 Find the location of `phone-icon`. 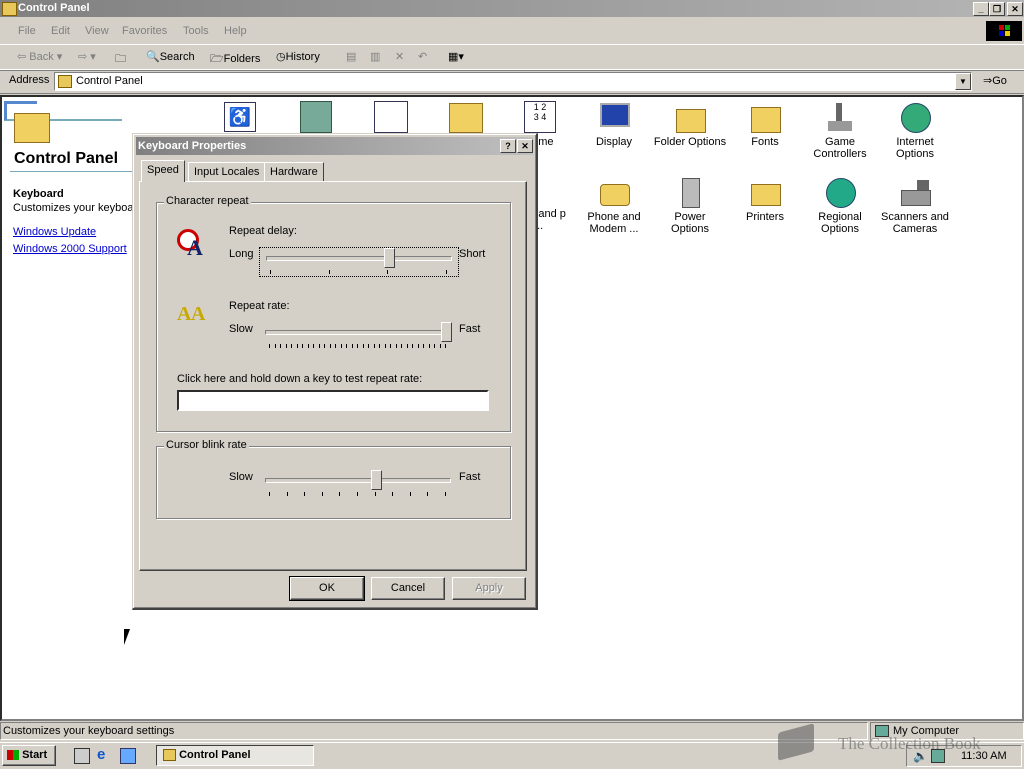

phone-icon is located at coordinates (614, 192).